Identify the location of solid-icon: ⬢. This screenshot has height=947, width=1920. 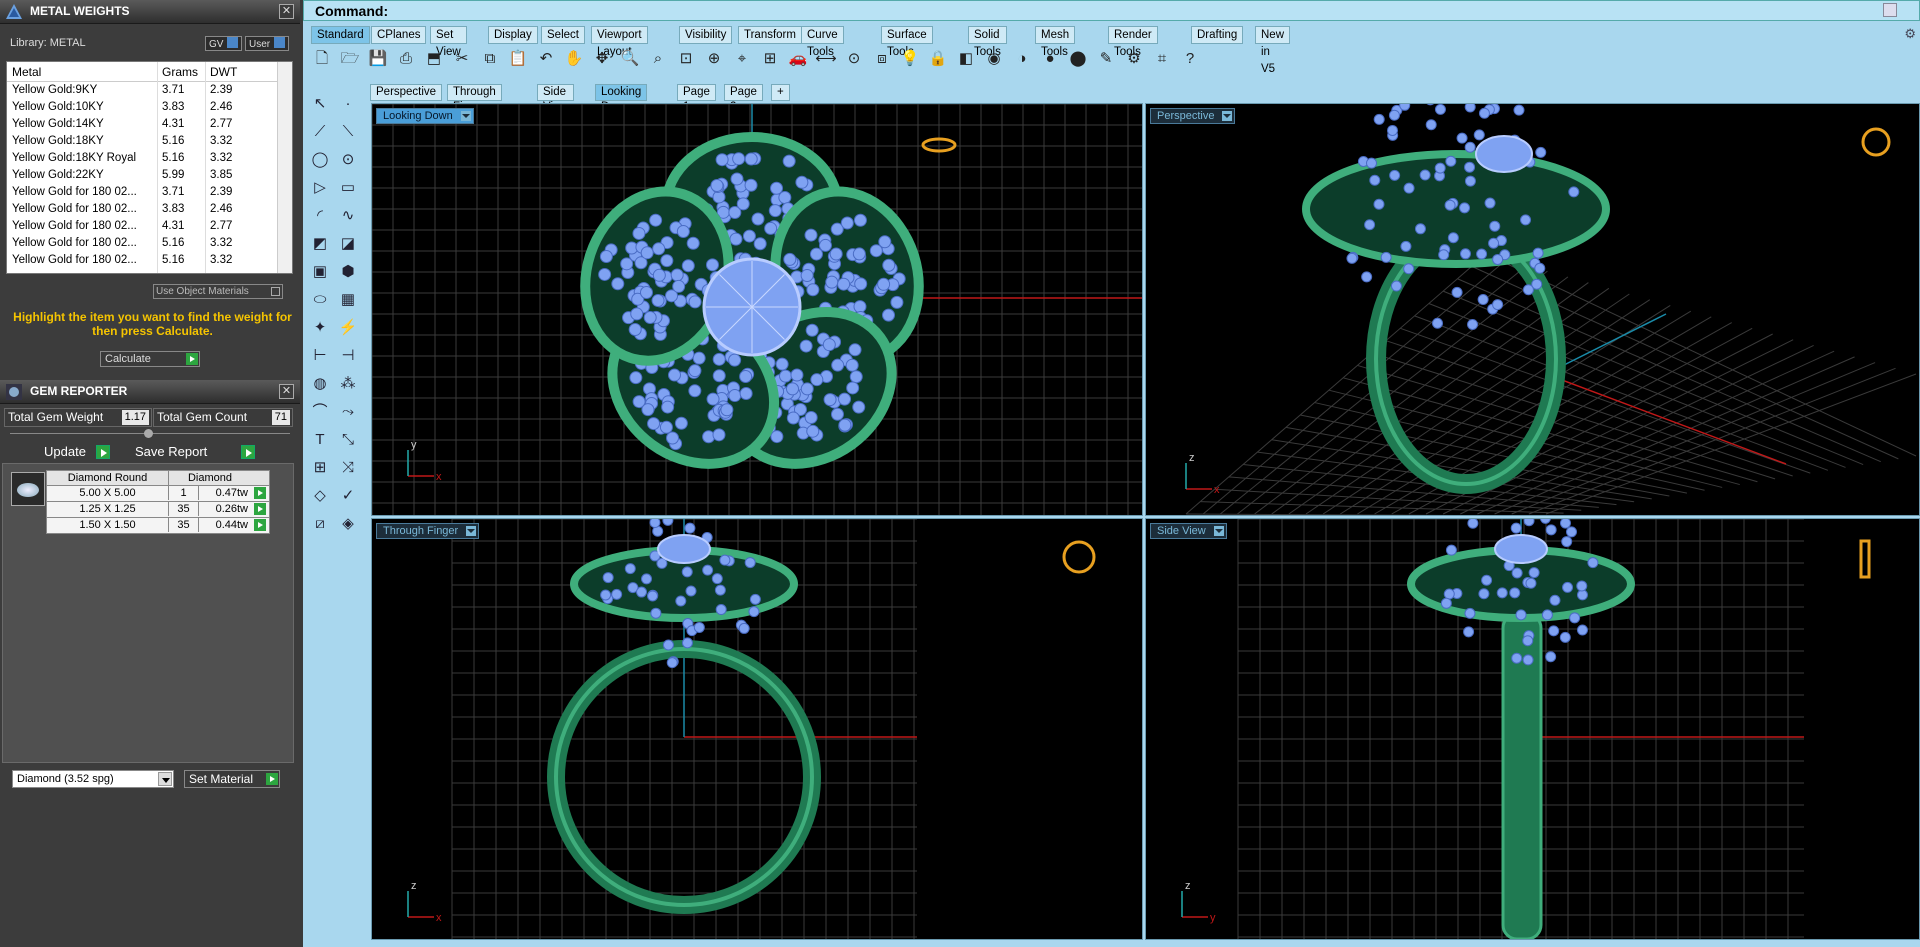
(348, 272).